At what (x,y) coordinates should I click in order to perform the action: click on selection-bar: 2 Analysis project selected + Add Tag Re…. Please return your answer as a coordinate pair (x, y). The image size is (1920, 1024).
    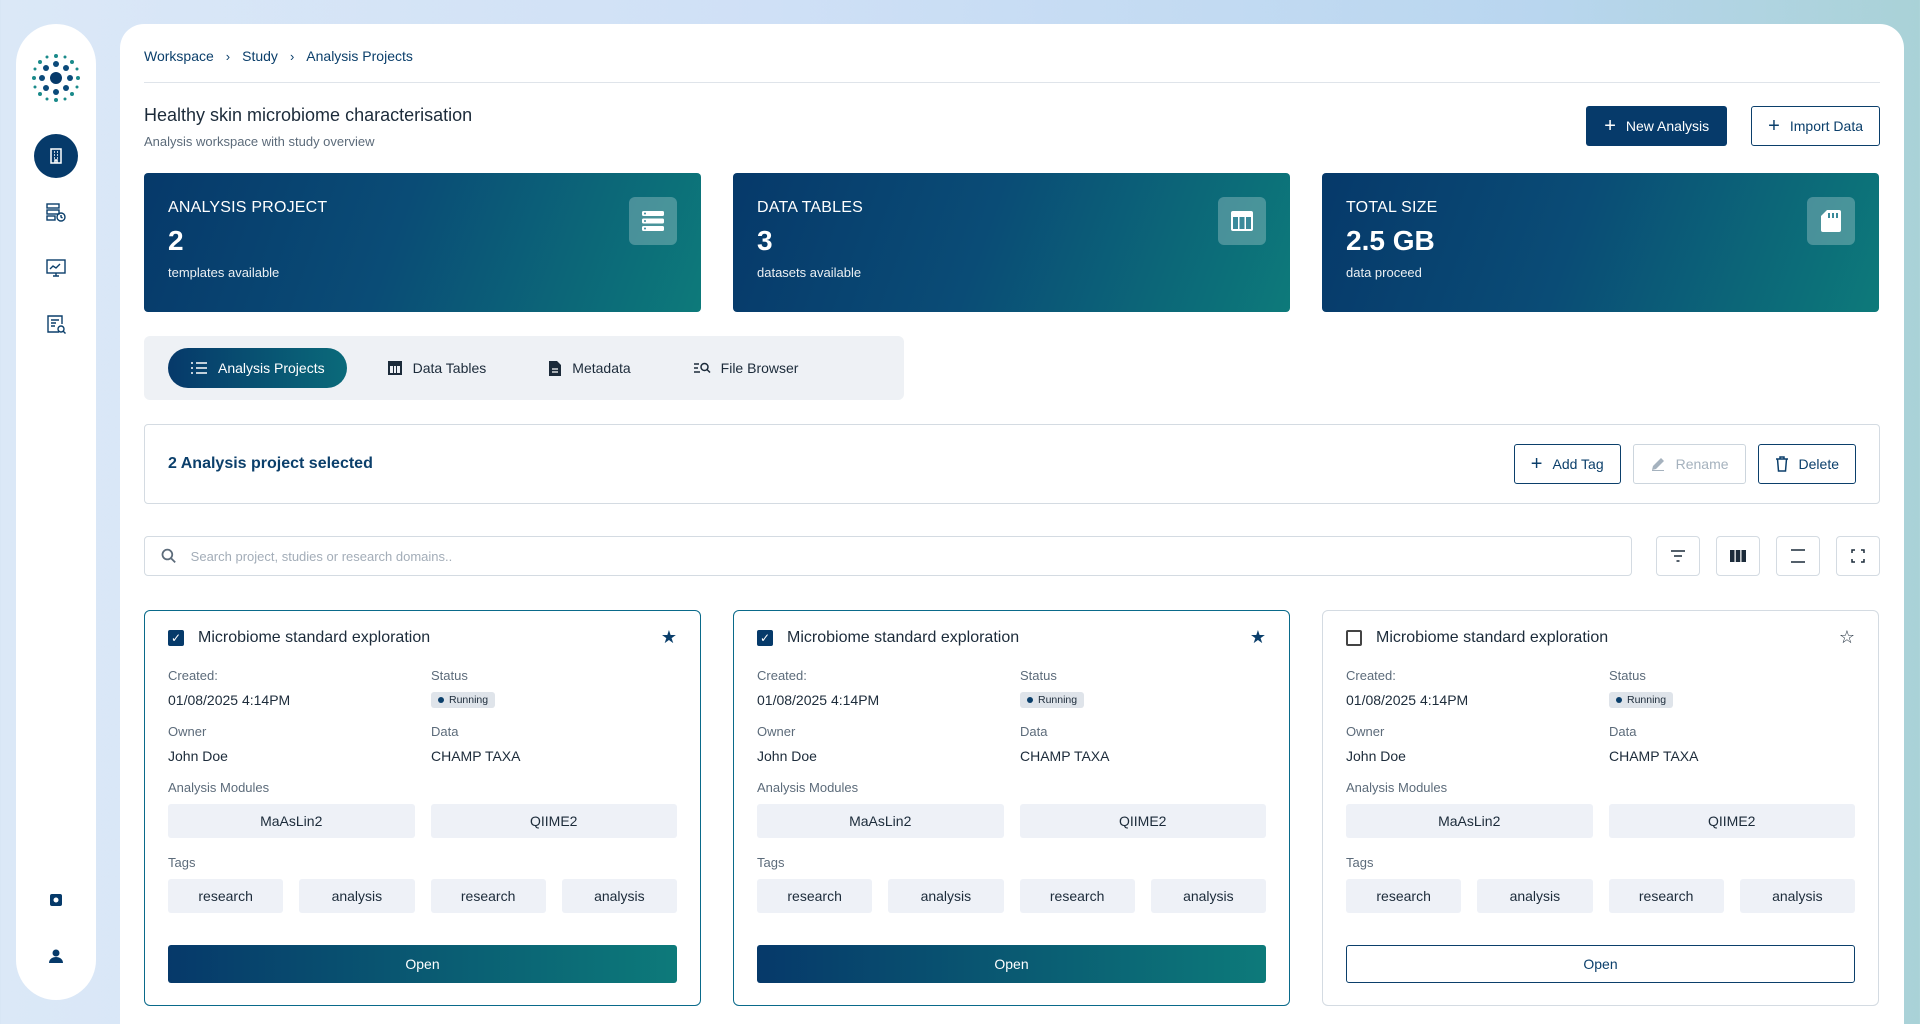
    Looking at the image, I should click on (1012, 464).